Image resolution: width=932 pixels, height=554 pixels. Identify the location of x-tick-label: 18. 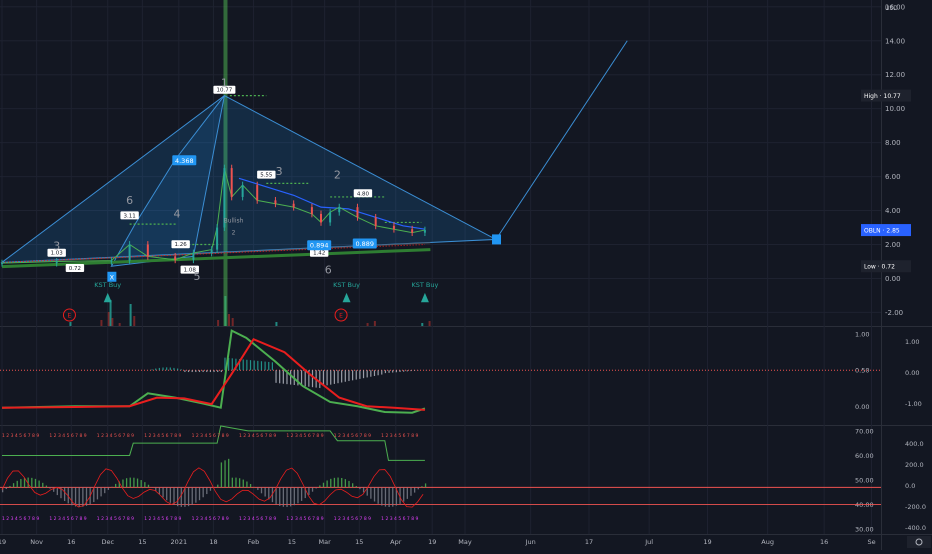
(213, 542).